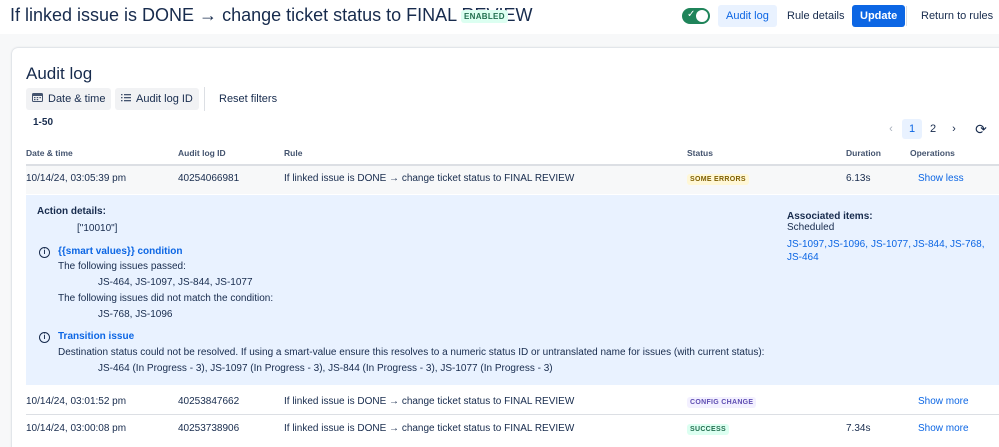  I want to click on chevron-left-icon: ‹, so click(891, 129).